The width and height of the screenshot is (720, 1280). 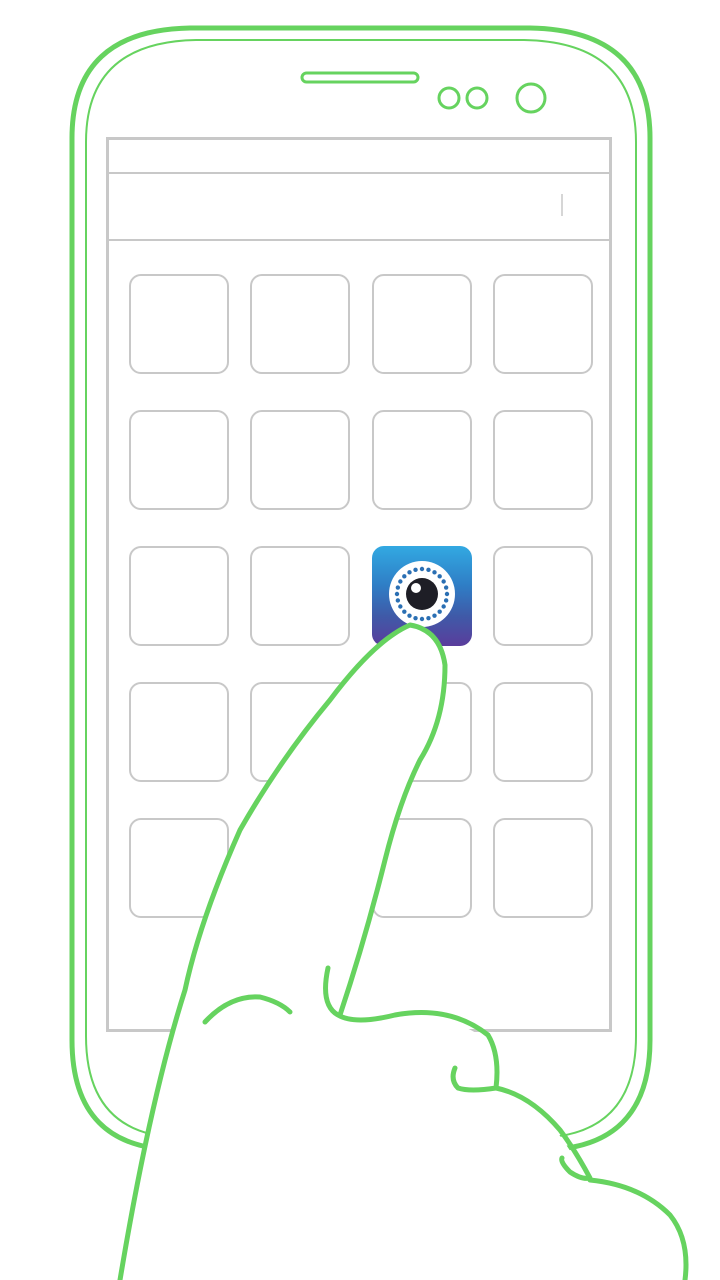 What do you see at coordinates (359, 207) in the screenshot?
I see `search-bar` at bounding box center [359, 207].